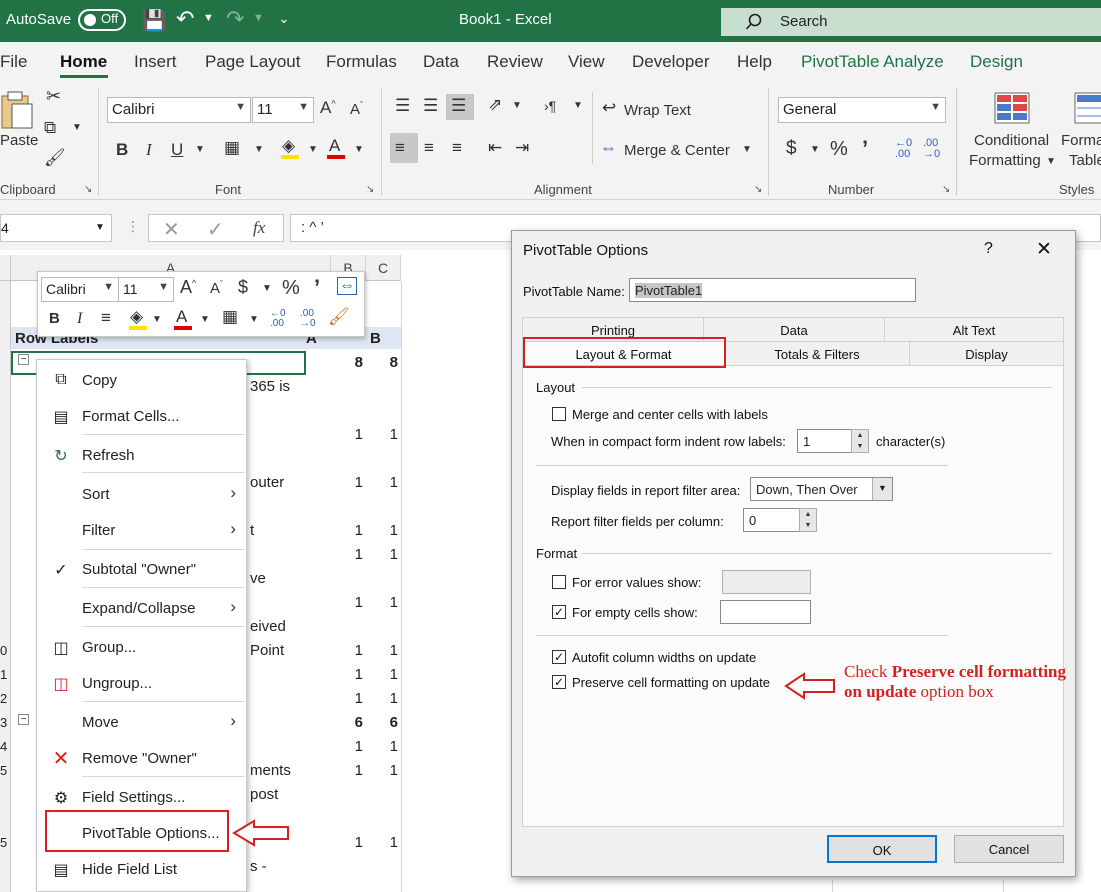 Image resolution: width=1101 pixels, height=892 pixels. Describe the element at coordinates (154, 20) in the screenshot. I see `save-icon: 💾` at that location.